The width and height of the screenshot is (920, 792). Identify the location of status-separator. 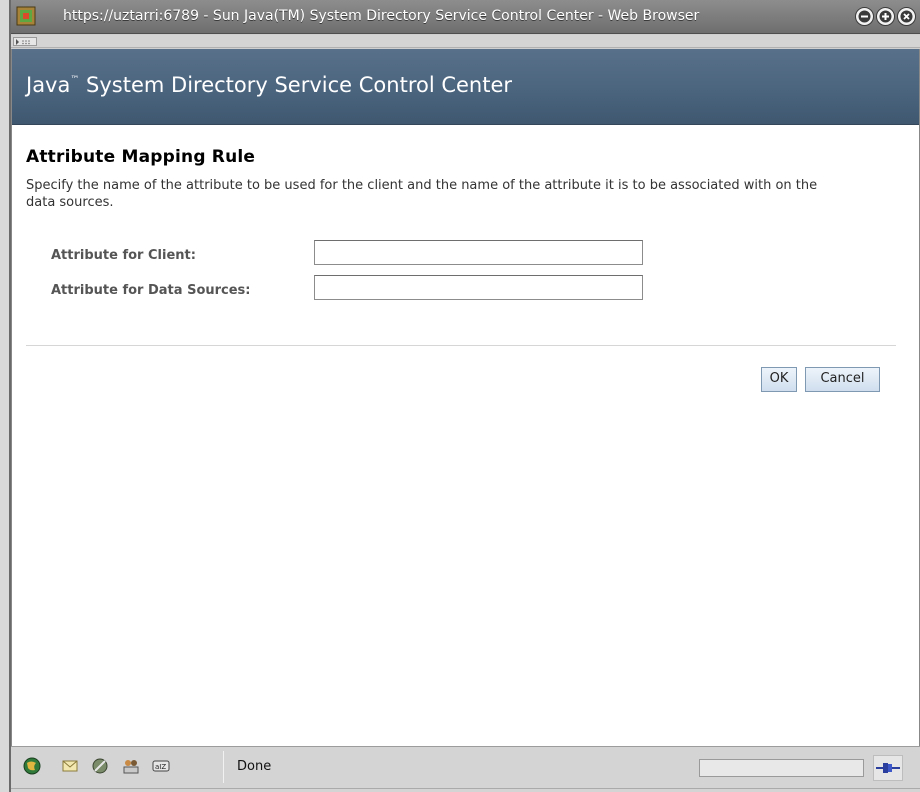
(223, 767).